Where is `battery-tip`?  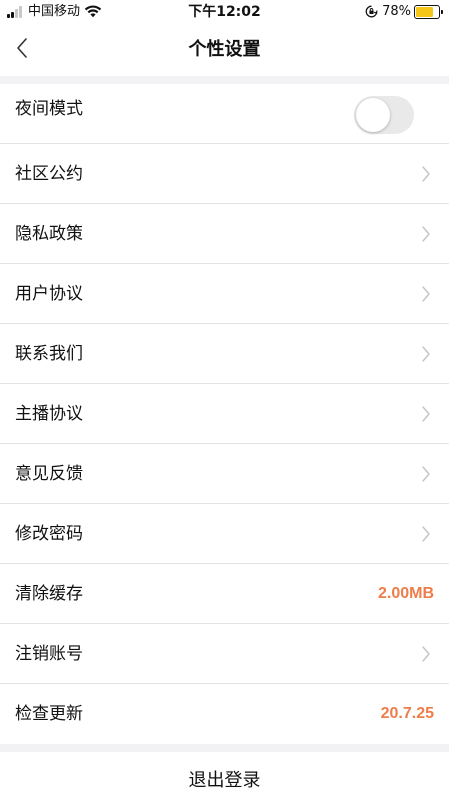 battery-tip is located at coordinates (442, 12).